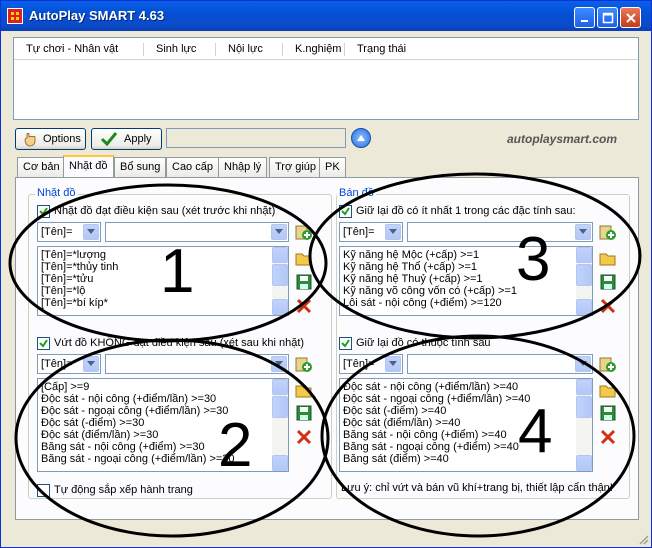  I want to click on tab-extra: Bổ sung, so click(140, 167).